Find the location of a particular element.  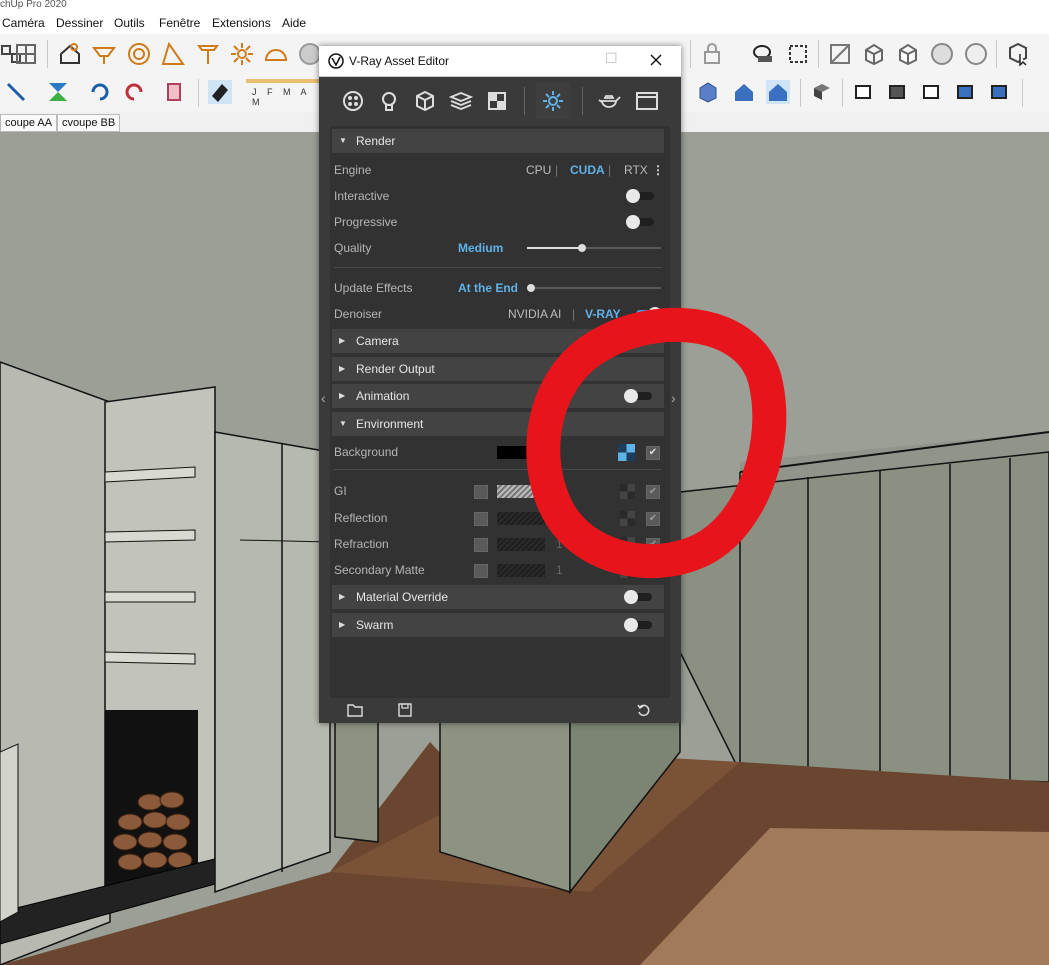

reflection-override-checkbox is located at coordinates (481, 519).